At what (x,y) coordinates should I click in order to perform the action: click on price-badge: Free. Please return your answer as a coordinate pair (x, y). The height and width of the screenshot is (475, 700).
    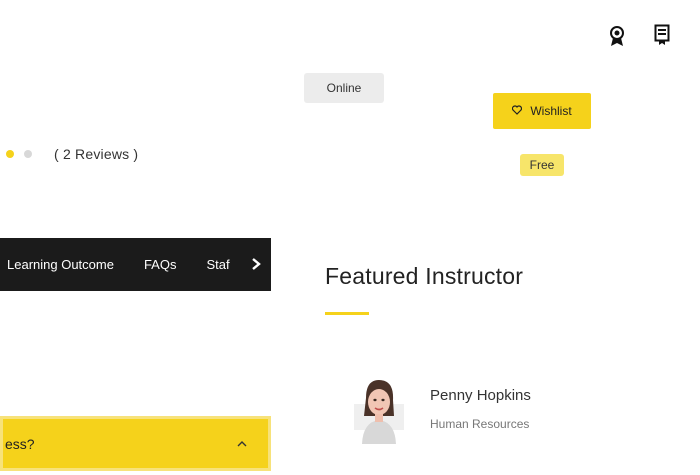
    Looking at the image, I should click on (542, 165).